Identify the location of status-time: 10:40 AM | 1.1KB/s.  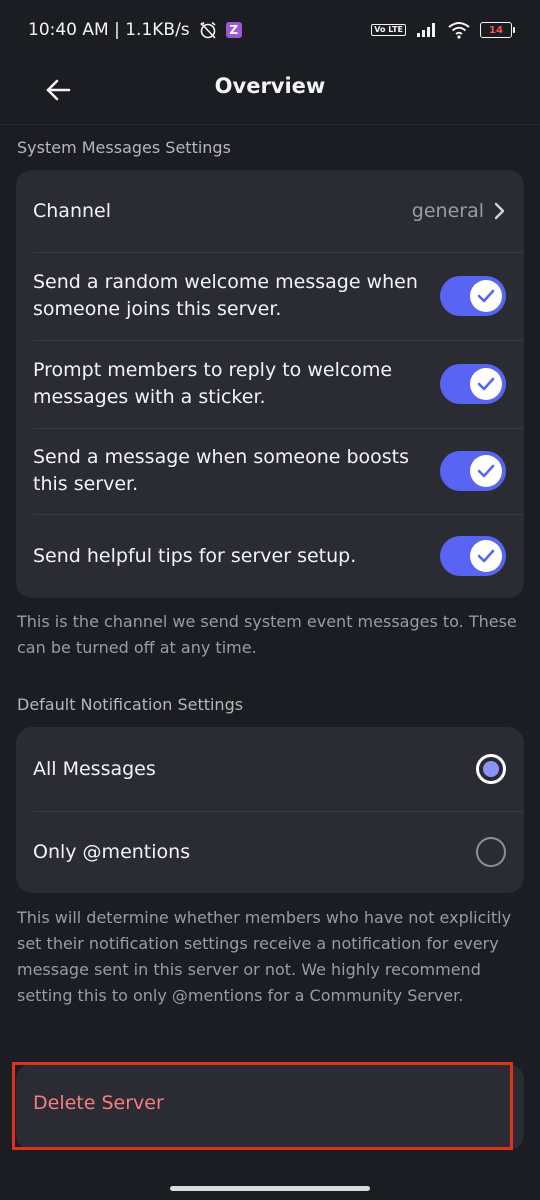
(109, 30).